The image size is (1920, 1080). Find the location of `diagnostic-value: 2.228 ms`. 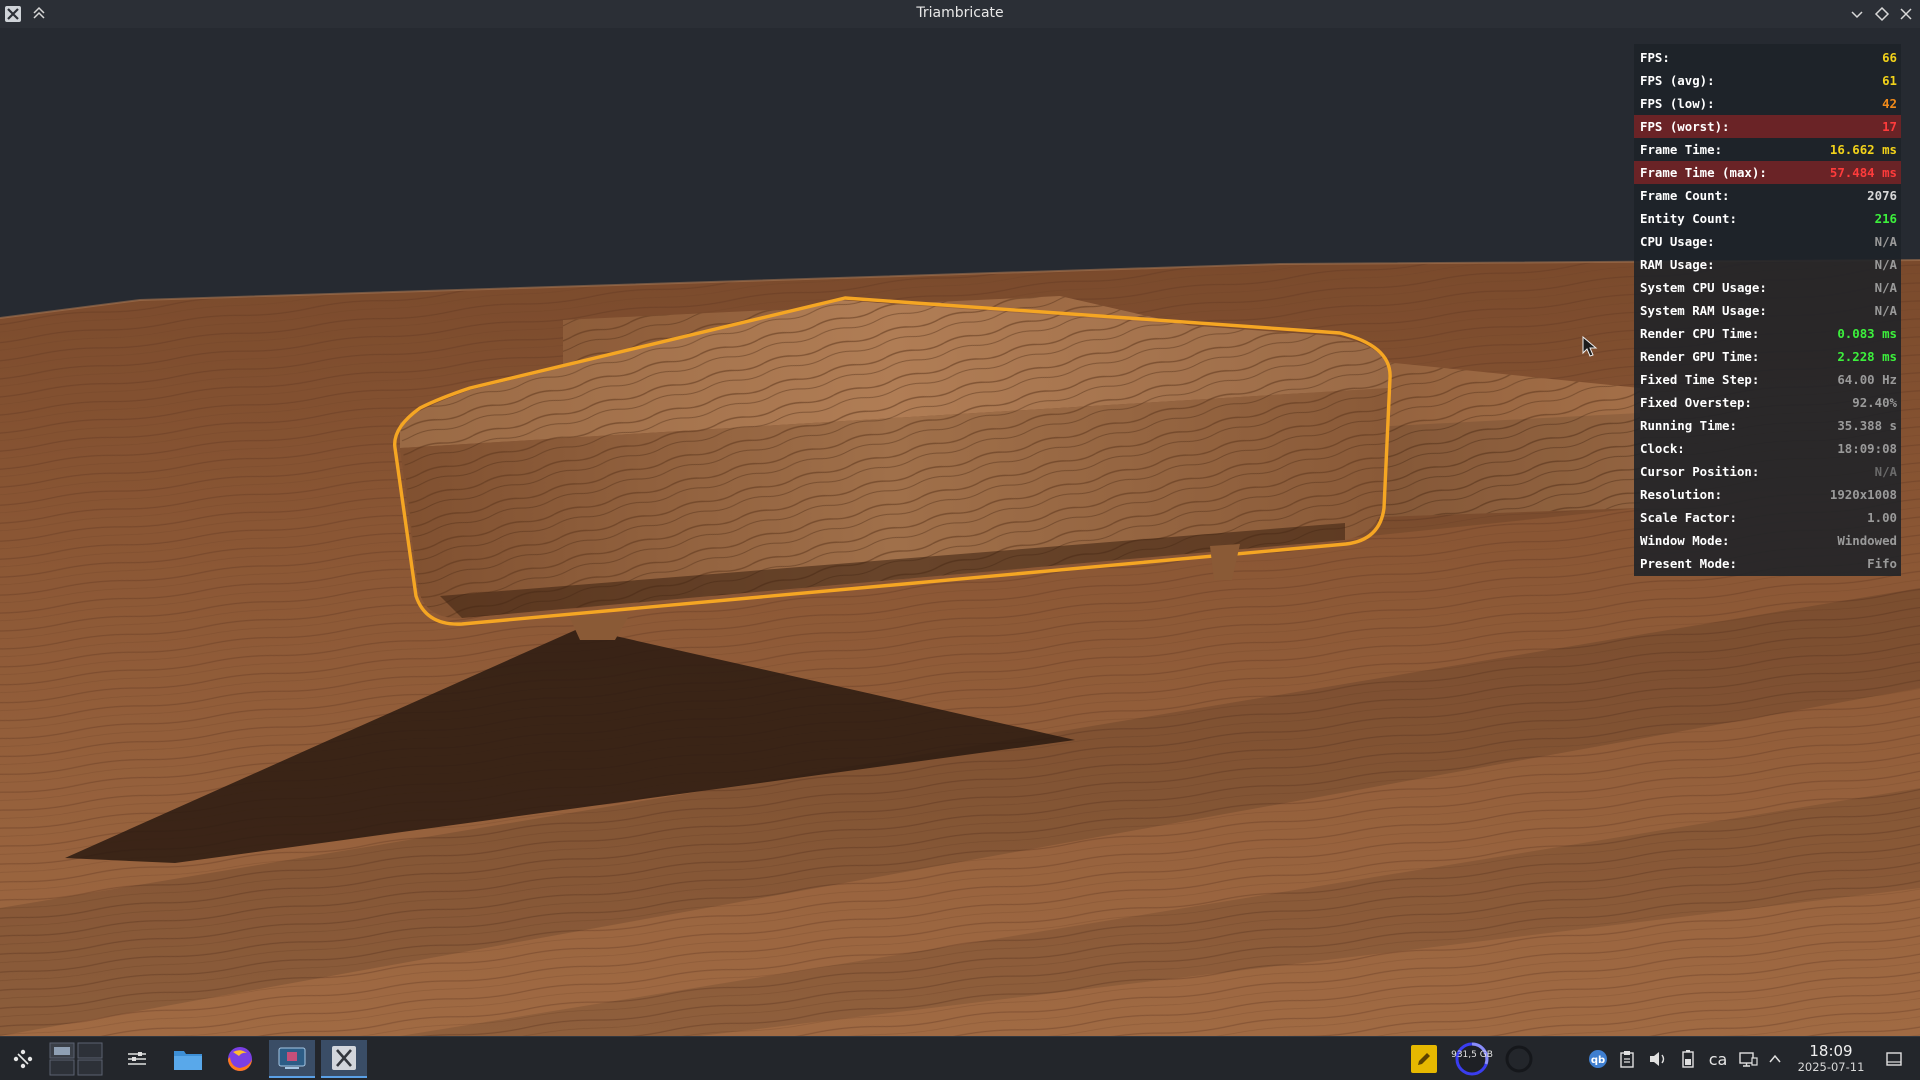

diagnostic-value: 2.228 ms is located at coordinates (1867, 356).